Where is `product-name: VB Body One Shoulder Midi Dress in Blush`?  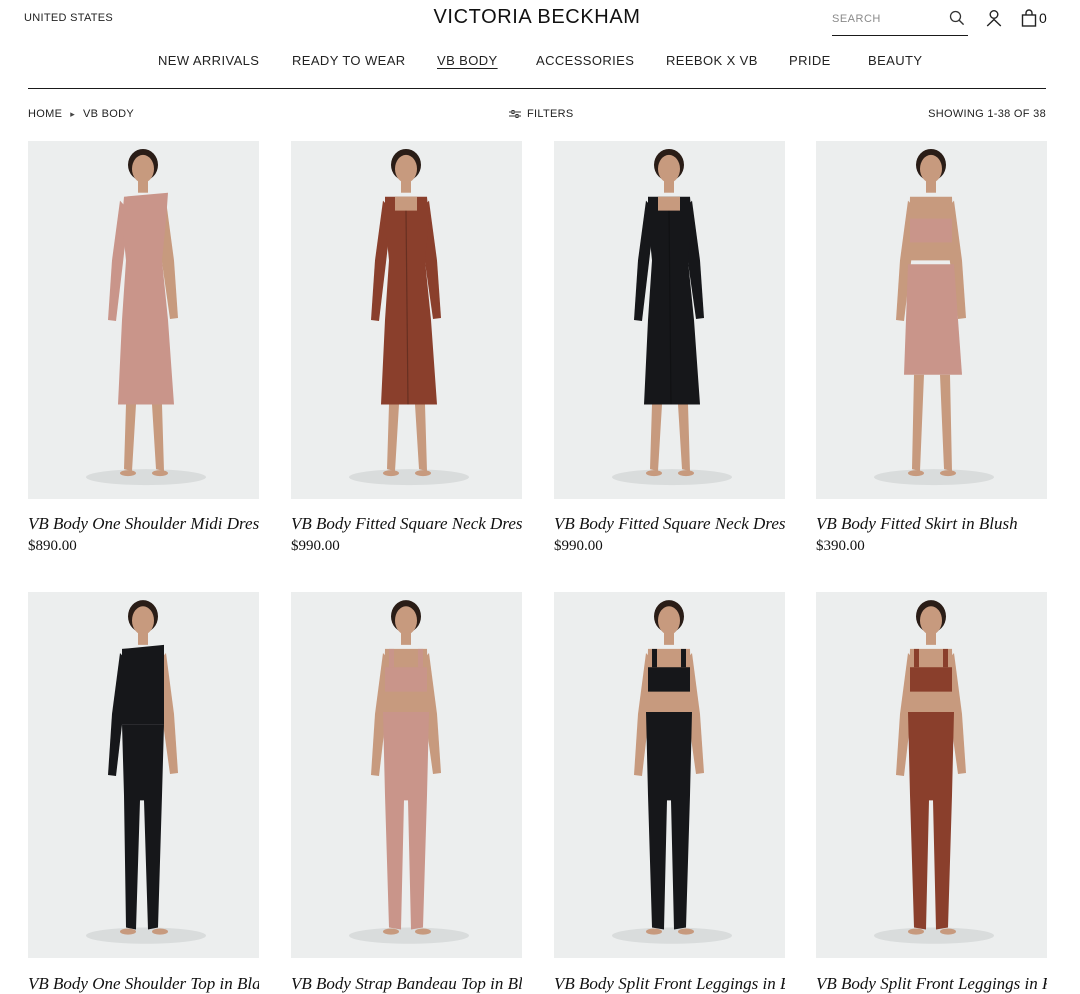 product-name: VB Body One Shoulder Midi Dress in Blush is located at coordinates (143, 524).